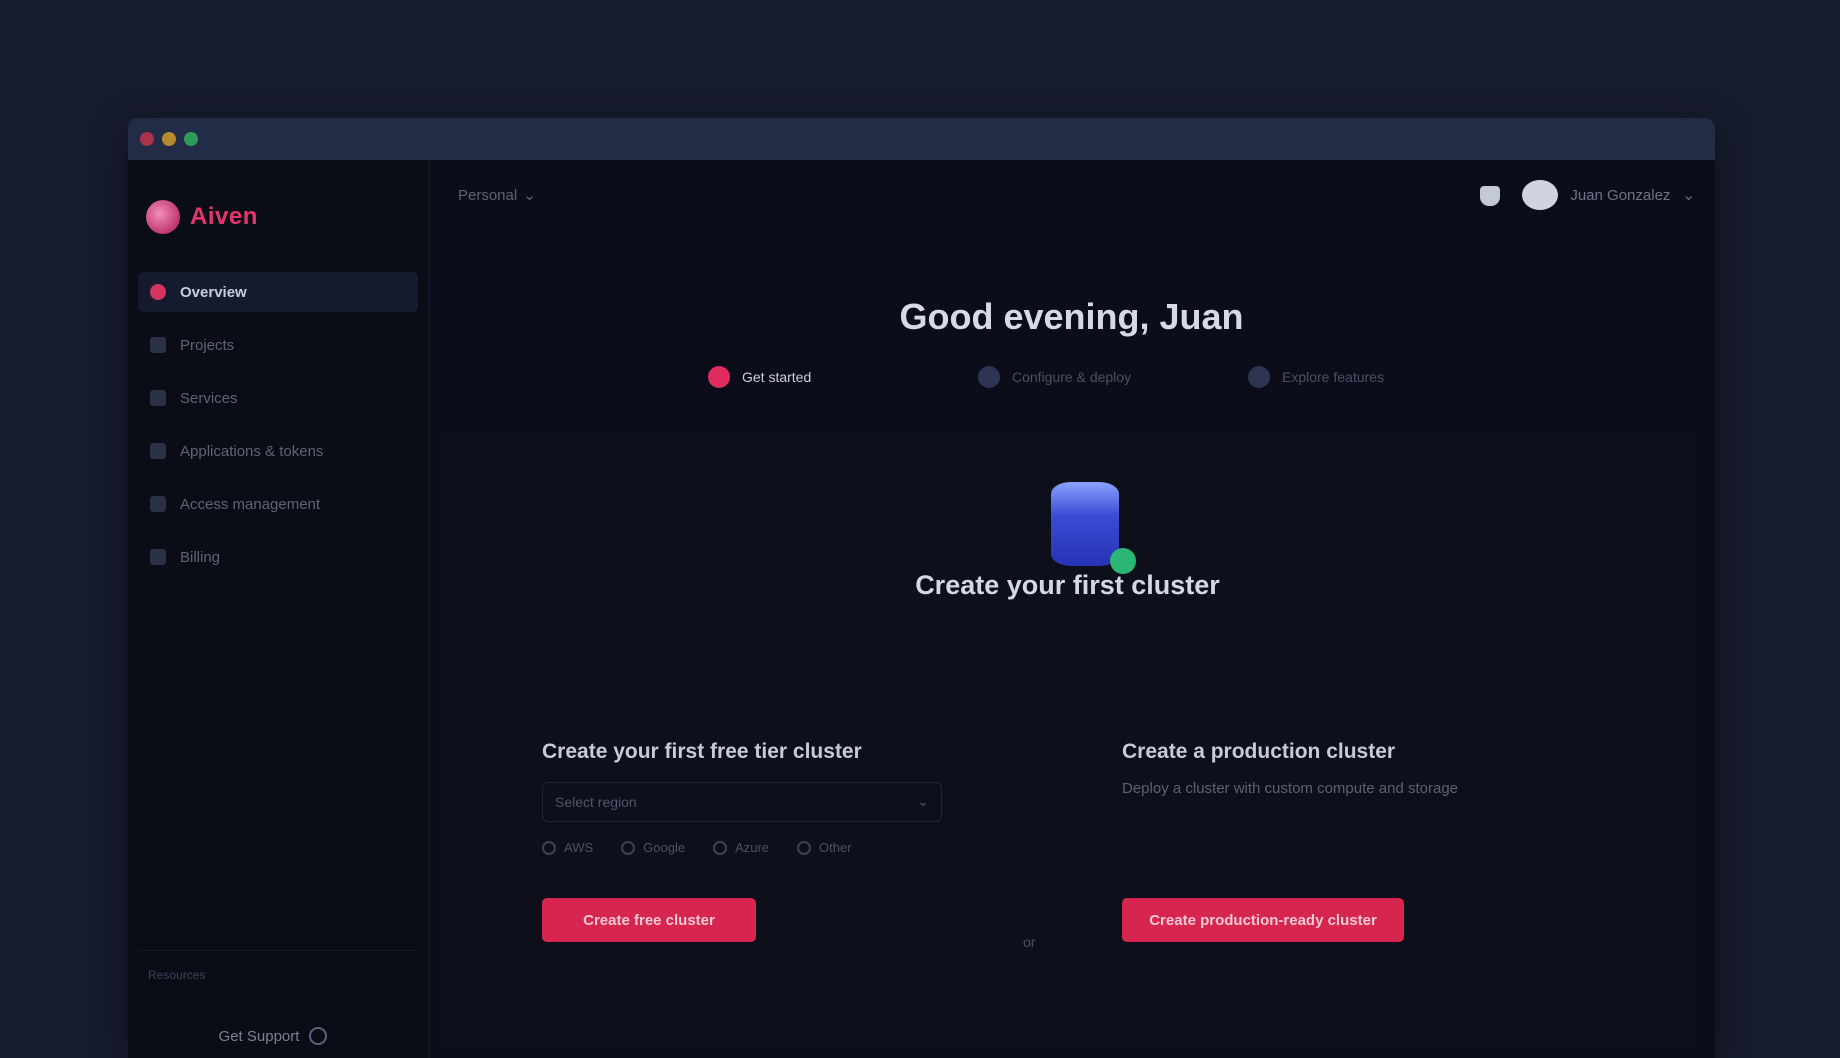 The height and width of the screenshot is (1058, 1840). Describe the element at coordinates (702, 751) in the screenshot. I see `free-cluster-title: Create your first free tier cluster` at that location.